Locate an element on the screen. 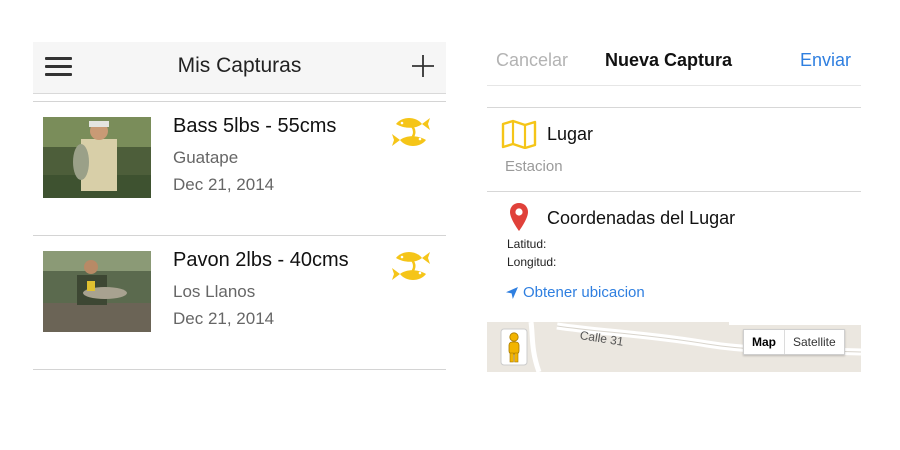 This screenshot has width=900, height=450. catches-header: Mis Capturas is located at coordinates (239, 68).